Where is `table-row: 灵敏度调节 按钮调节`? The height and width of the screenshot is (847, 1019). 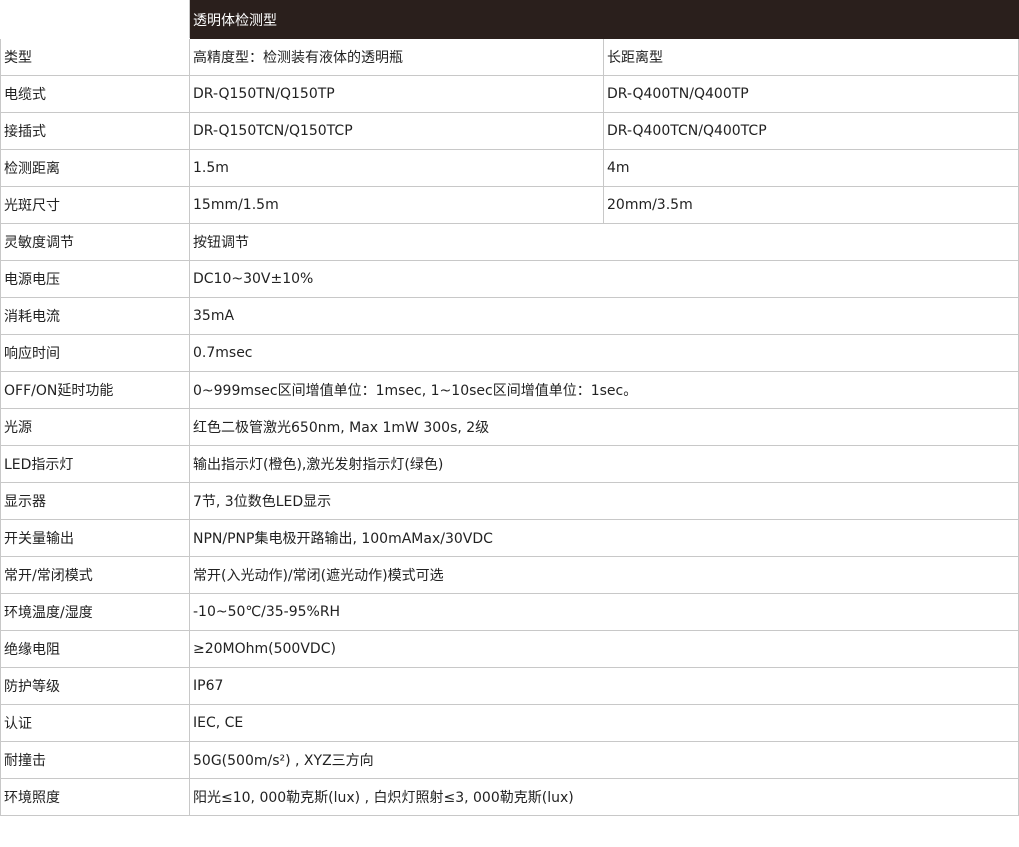 table-row: 灵敏度调节 按钮调节 is located at coordinates (509, 242).